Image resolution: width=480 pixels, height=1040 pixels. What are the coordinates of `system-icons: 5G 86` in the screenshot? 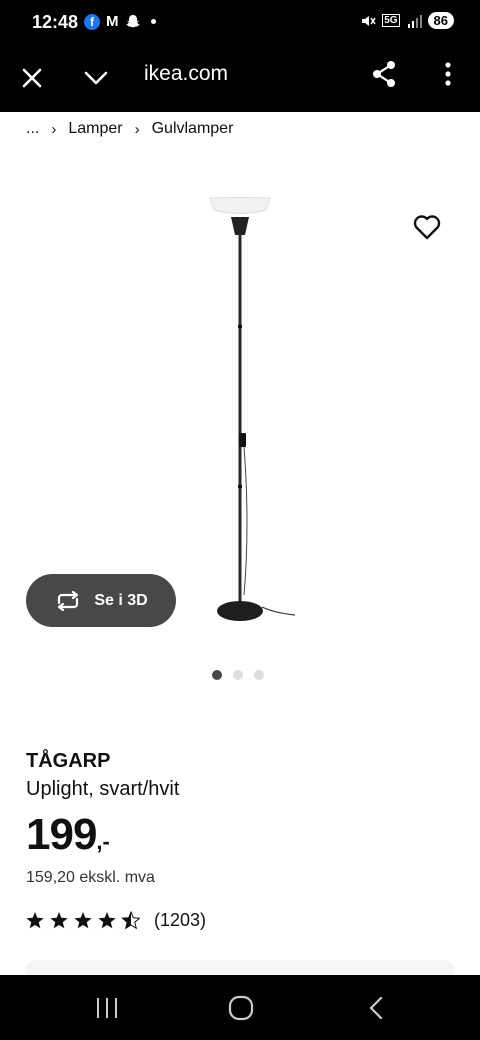 It's located at (407, 20).